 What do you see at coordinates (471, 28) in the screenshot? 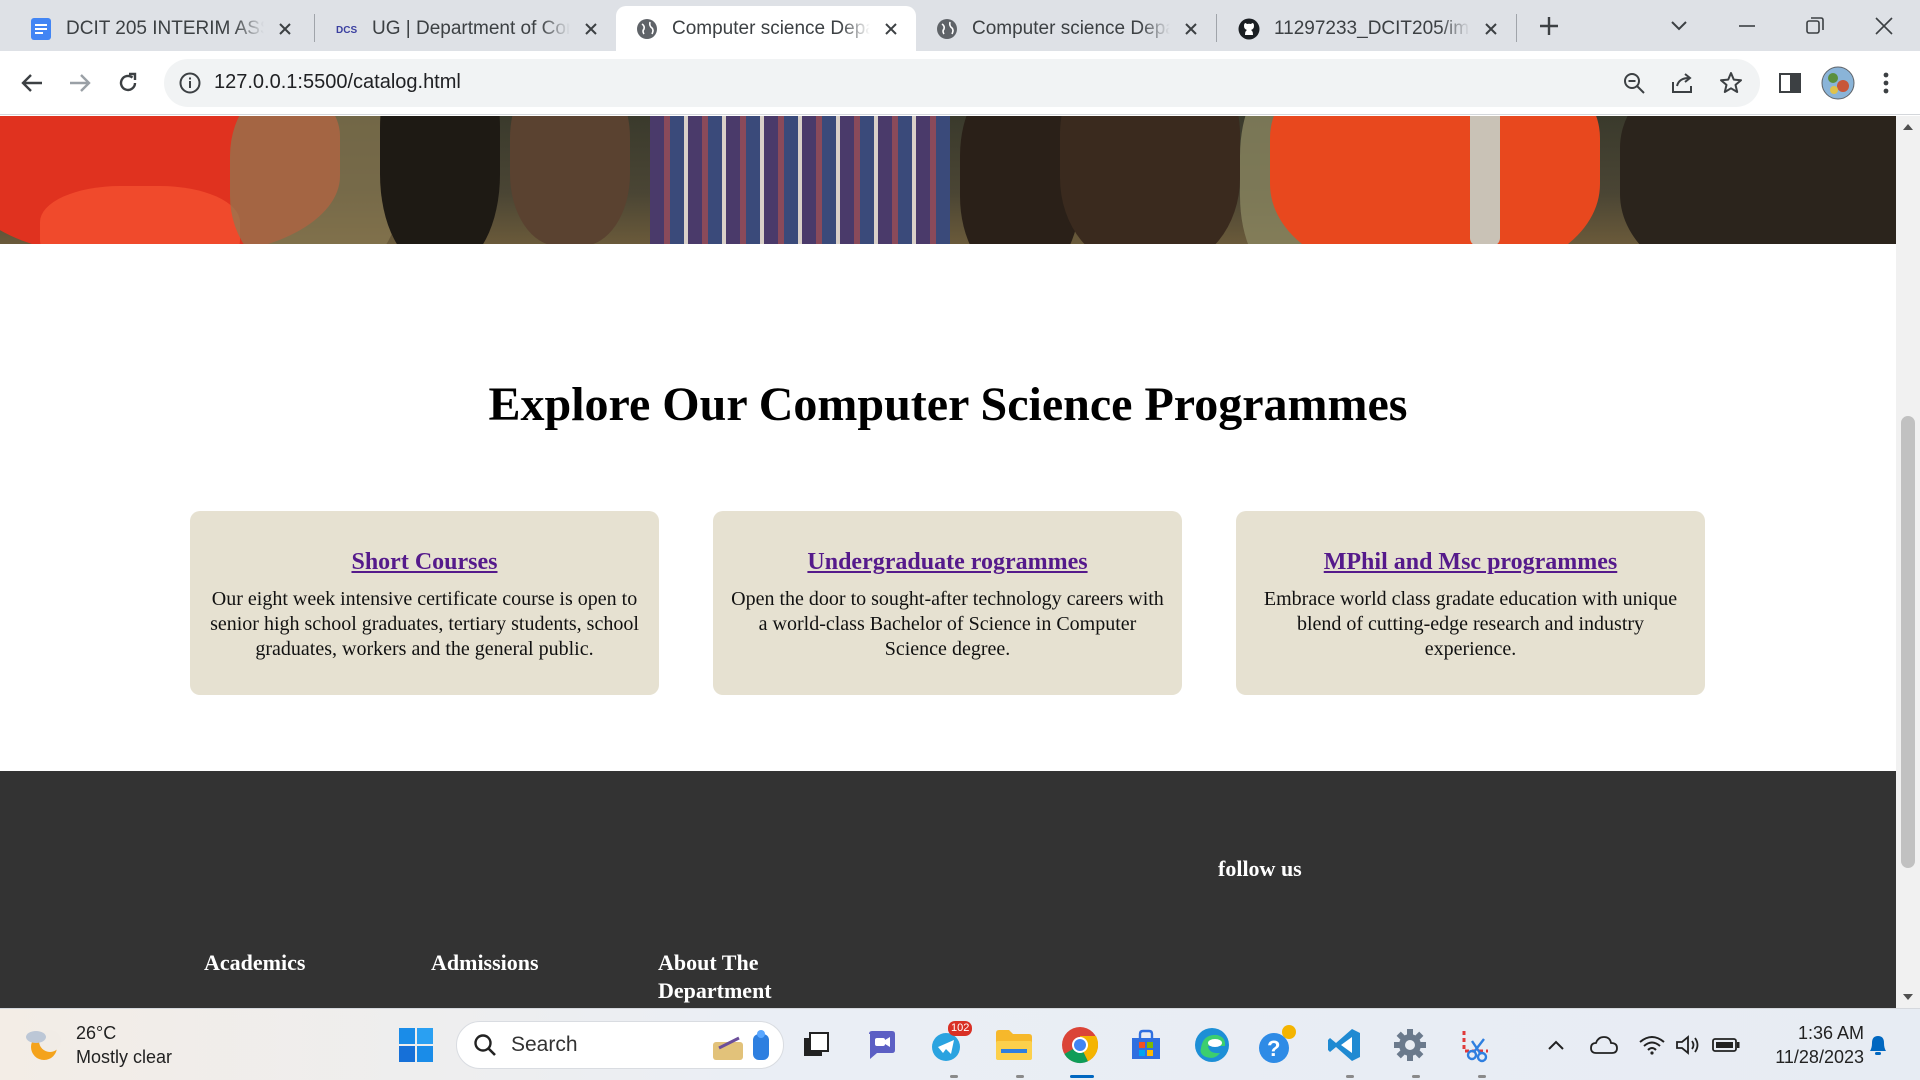
I see `tab-title: UG | Department of Com` at bounding box center [471, 28].